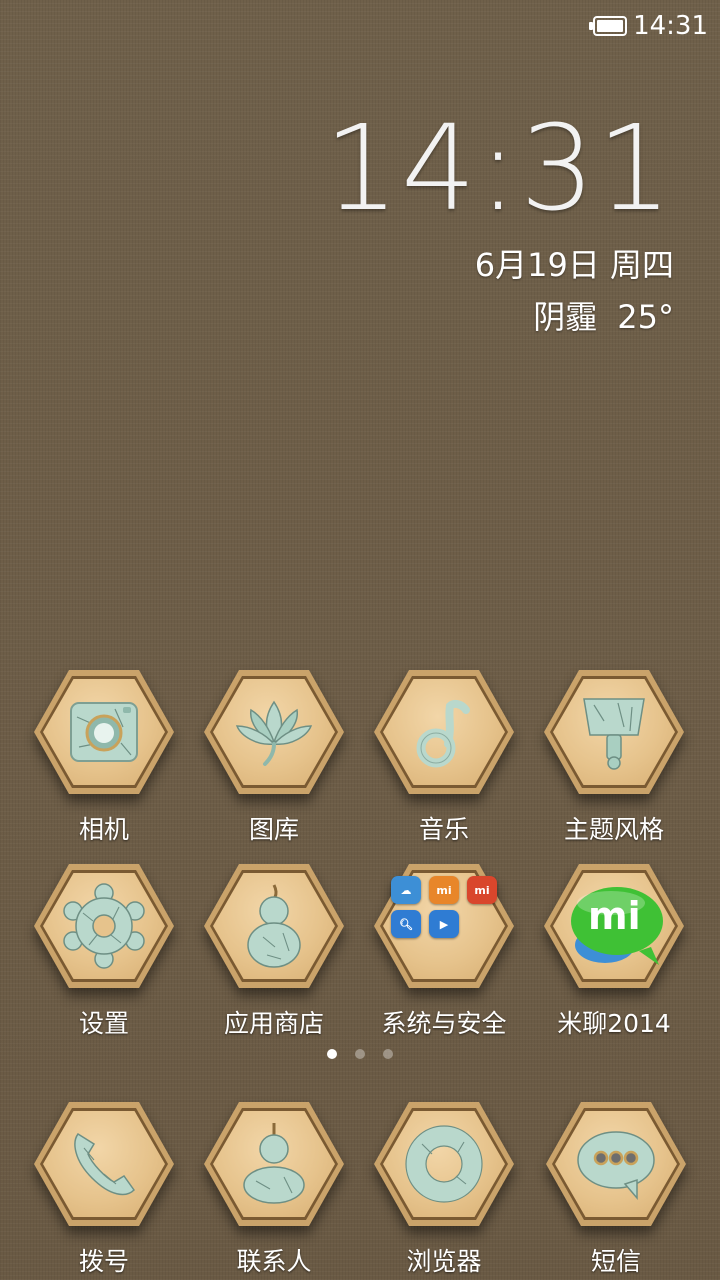 The width and height of the screenshot is (720, 1280). I want to click on clock-widget: 14:31 6月19日 周四 阴霾 25°, so click(499, 223).